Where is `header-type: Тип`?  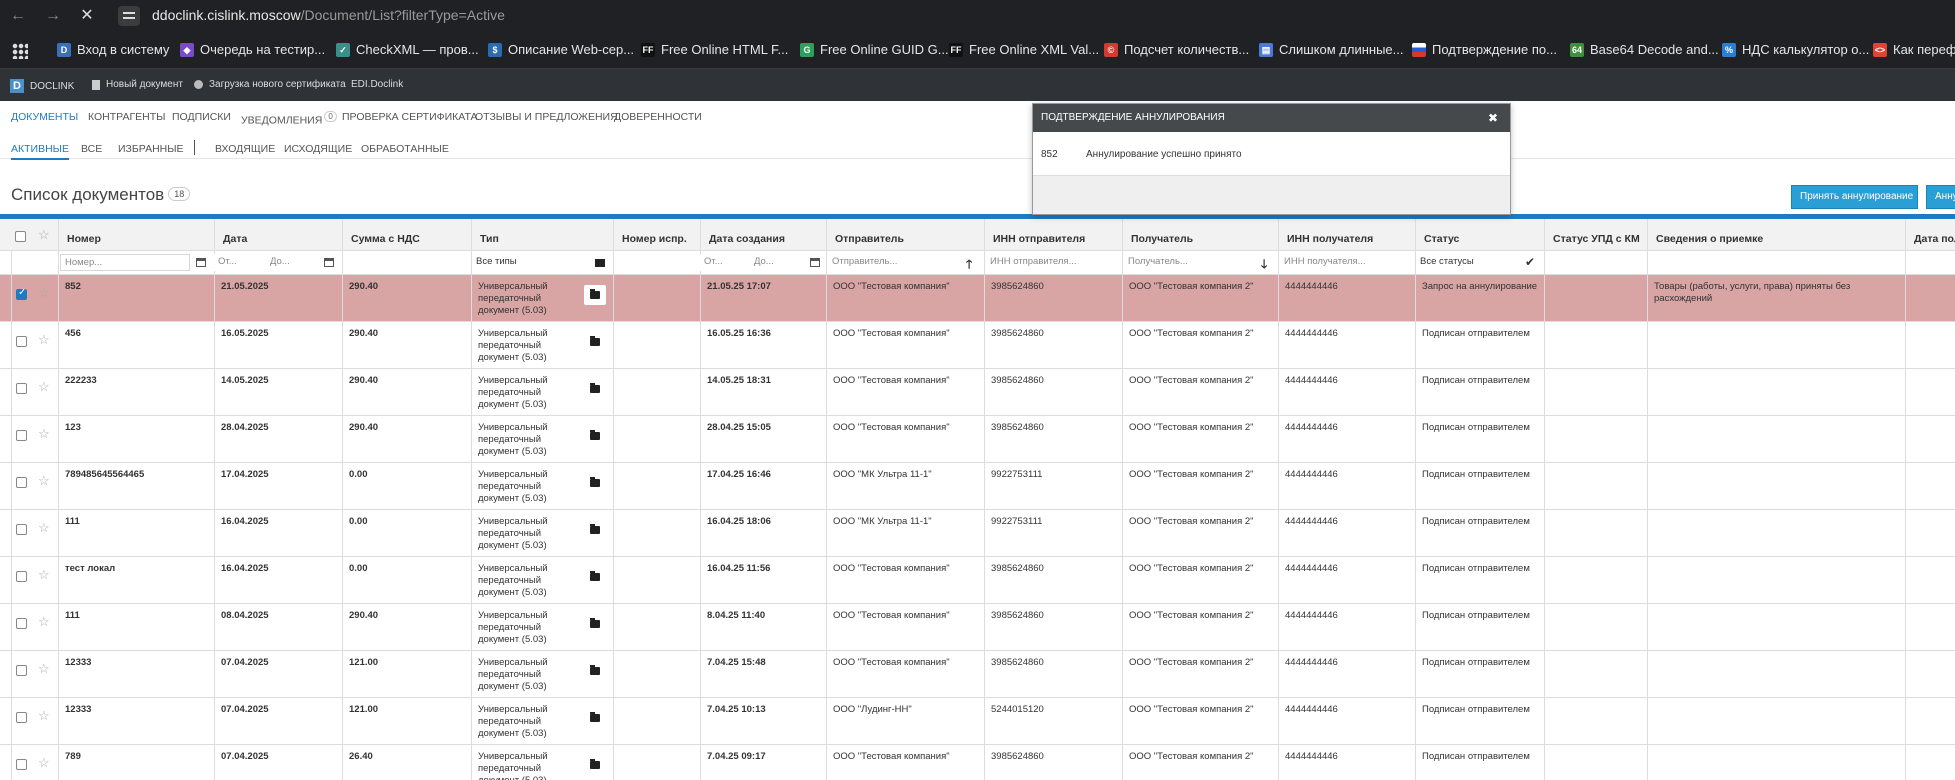
header-type: Тип is located at coordinates (542, 235).